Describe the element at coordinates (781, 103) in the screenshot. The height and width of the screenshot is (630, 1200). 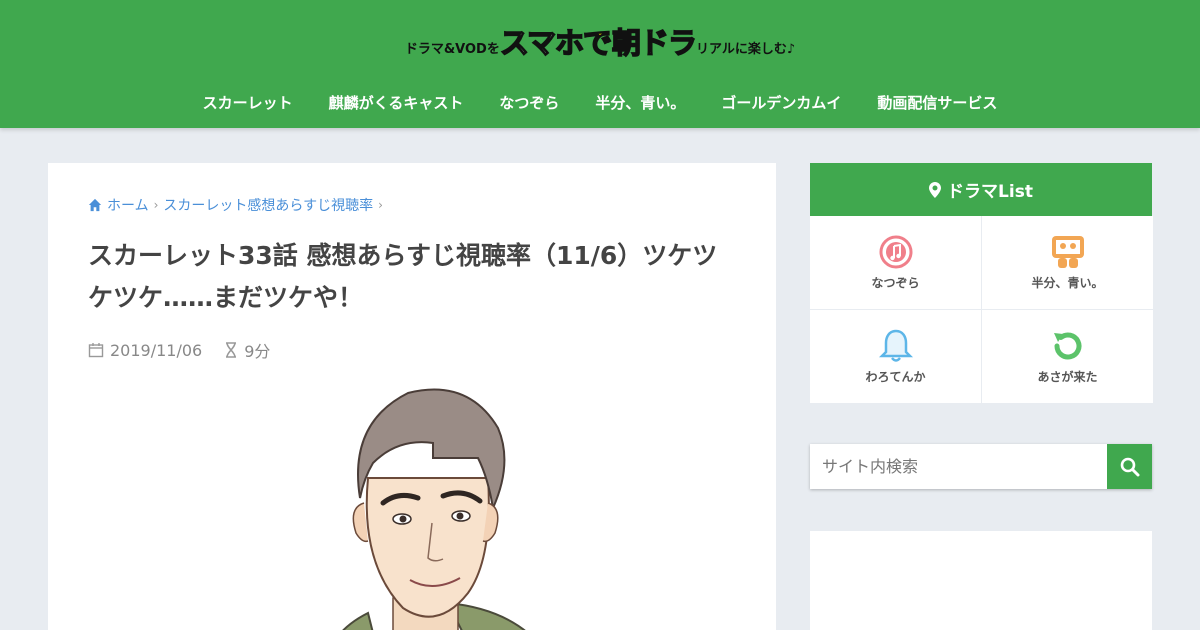
I see `nav-item-golden-kamuy: ゴールデンカムイ` at that location.